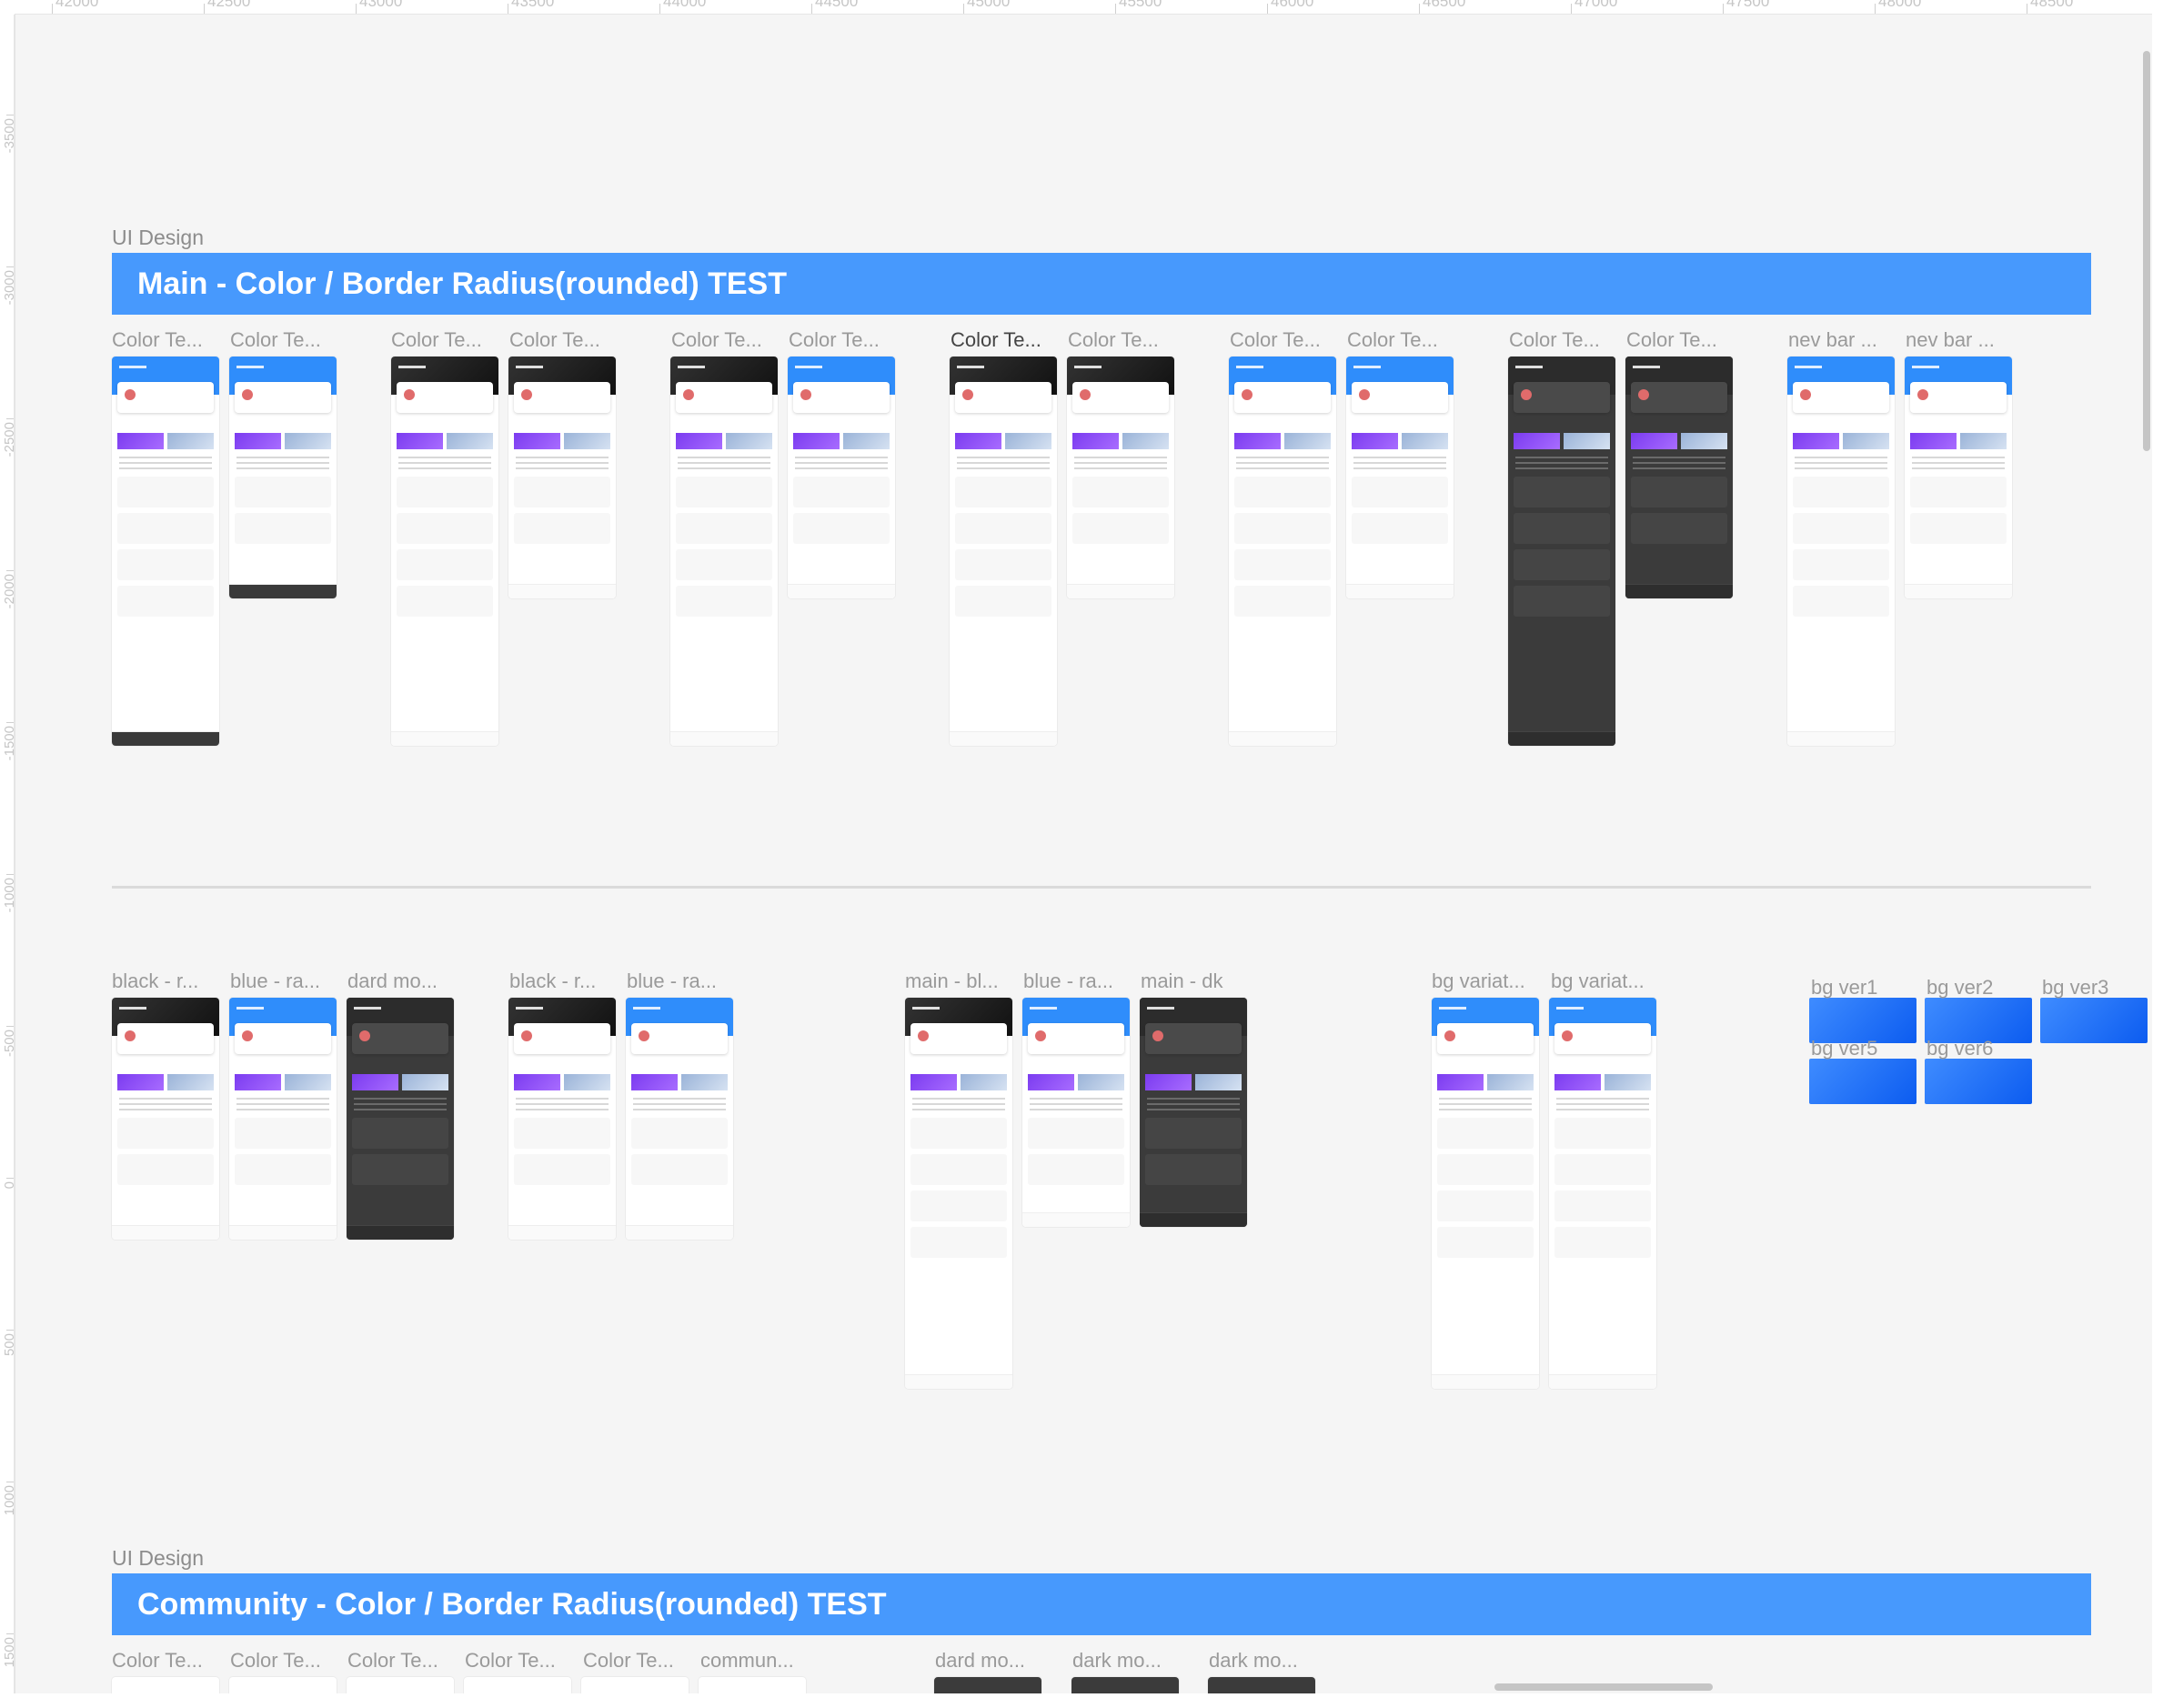  I want to click on ruler-tick: -1500, so click(7, 790).